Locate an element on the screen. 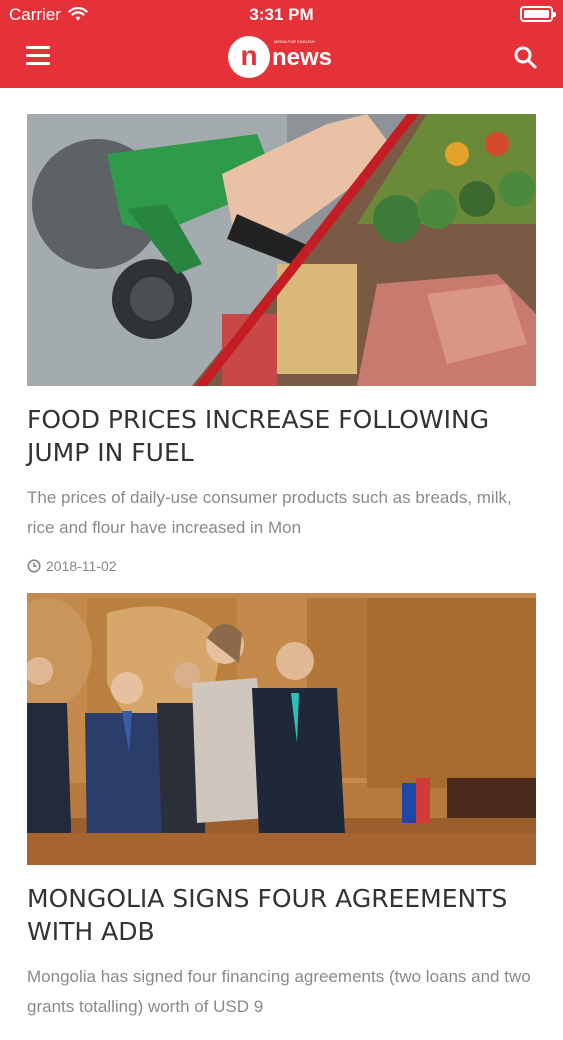 Image resolution: width=563 pixels, height=1040 pixels. app-logo: n MEDIA FOR ENGLISH news is located at coordinates (284, 58).